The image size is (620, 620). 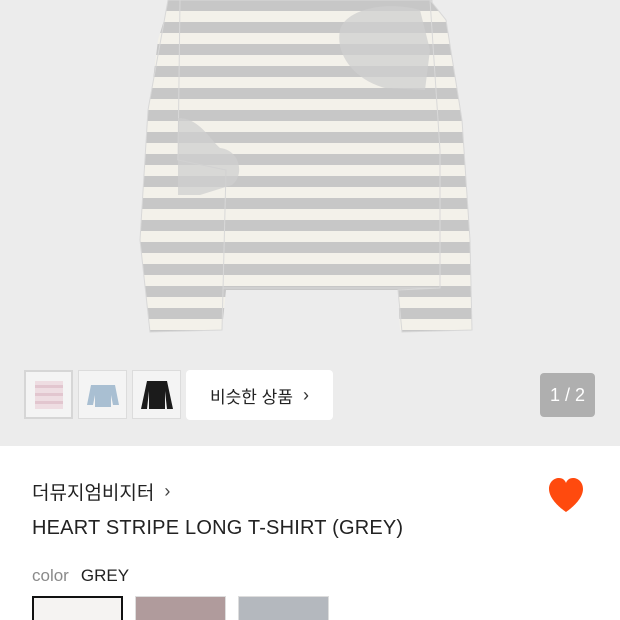 I want to click on pink-stripe-thumbnail-image, so click(x=48, y=394).